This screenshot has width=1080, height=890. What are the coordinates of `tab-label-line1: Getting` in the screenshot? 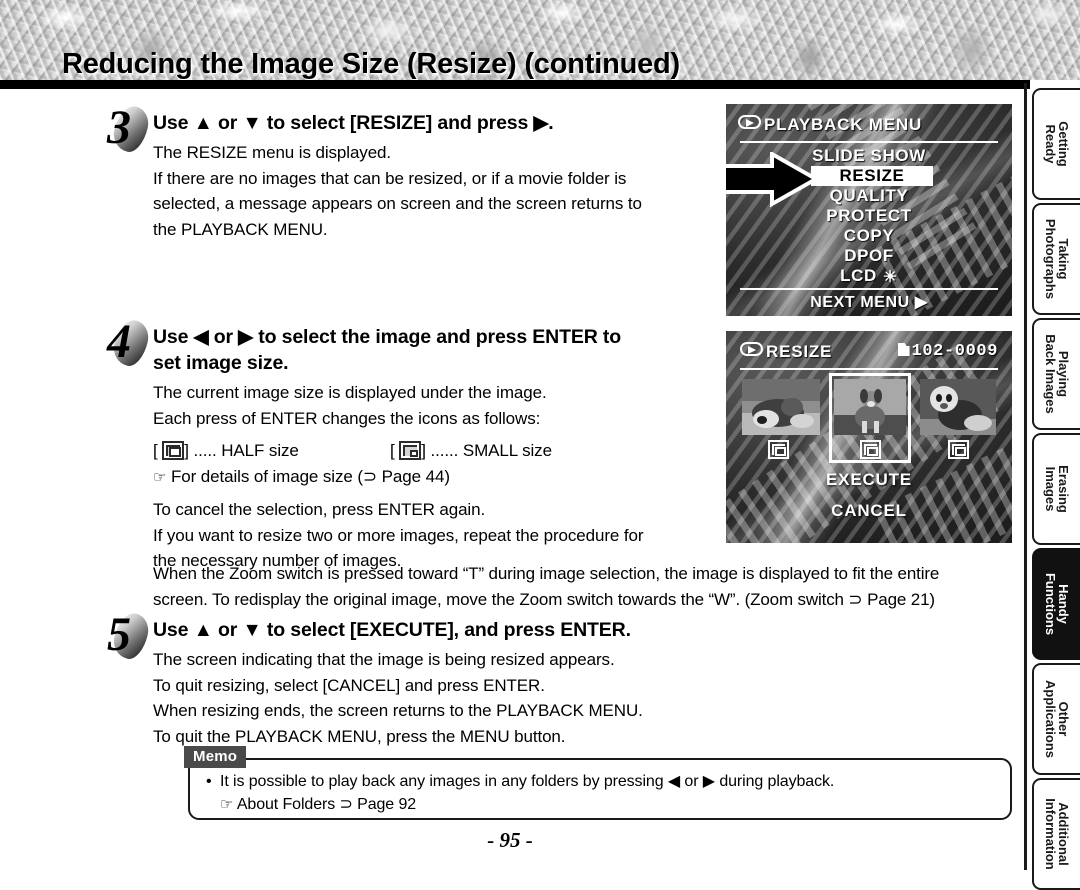 It's located at (1063, 144).